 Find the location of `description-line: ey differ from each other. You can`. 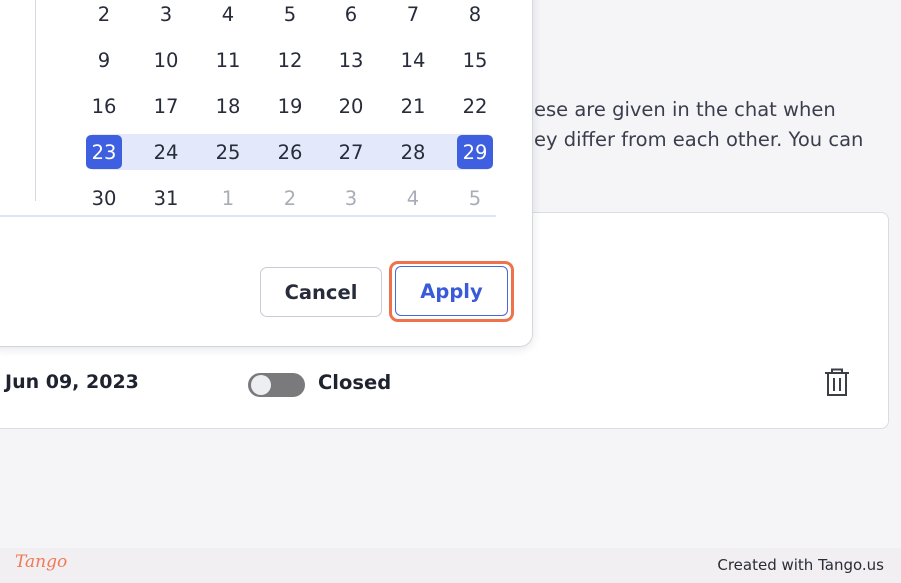

description-line: ey differ from each other. You can is located at coordinates (699, 139).